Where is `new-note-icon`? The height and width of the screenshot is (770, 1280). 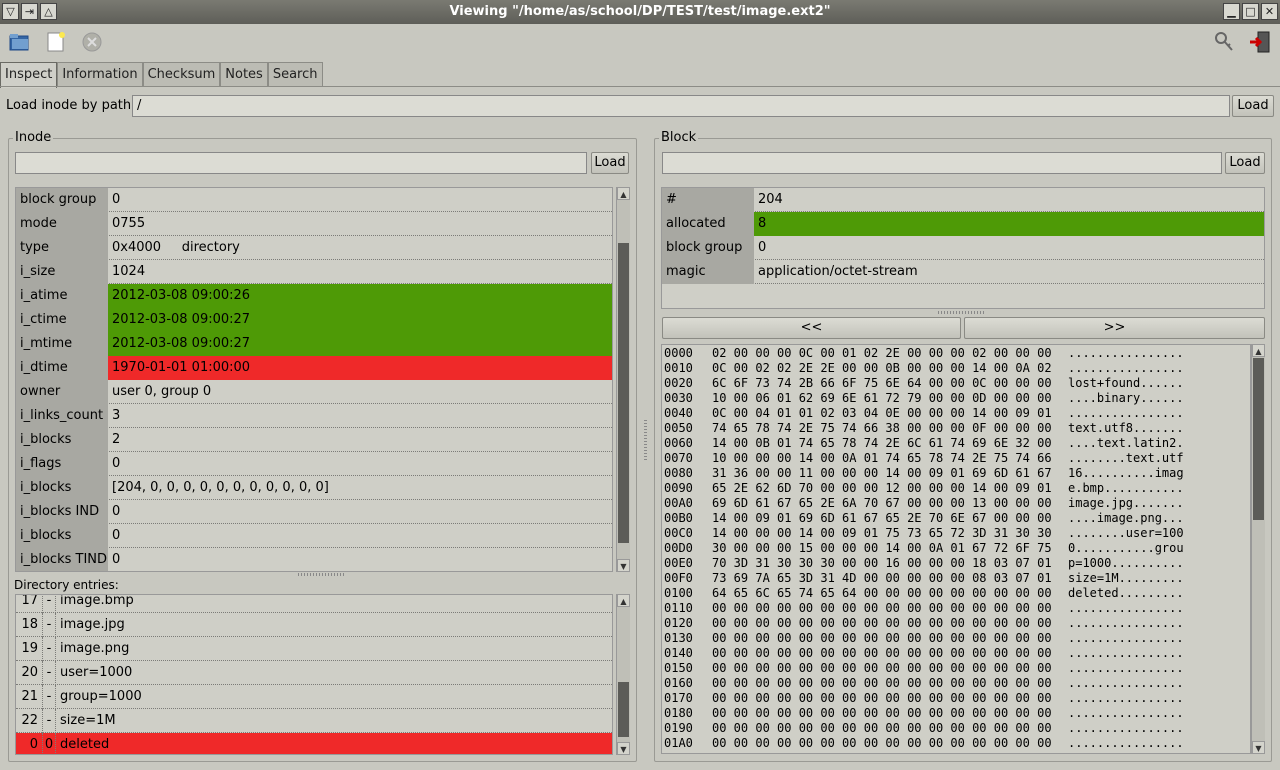 new-note-icon is located at coordinates (56, 42).